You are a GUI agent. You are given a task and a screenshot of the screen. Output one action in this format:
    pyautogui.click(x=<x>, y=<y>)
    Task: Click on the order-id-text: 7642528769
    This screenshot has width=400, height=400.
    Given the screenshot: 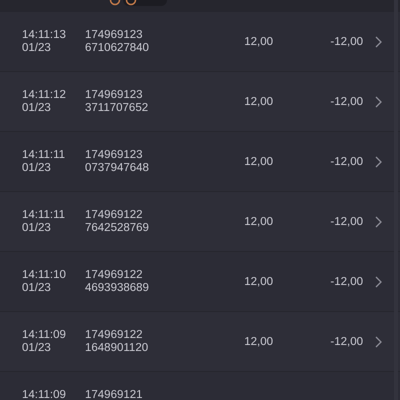 What is the action you would take?
    pyautogui.click(x=117, y=228)
    